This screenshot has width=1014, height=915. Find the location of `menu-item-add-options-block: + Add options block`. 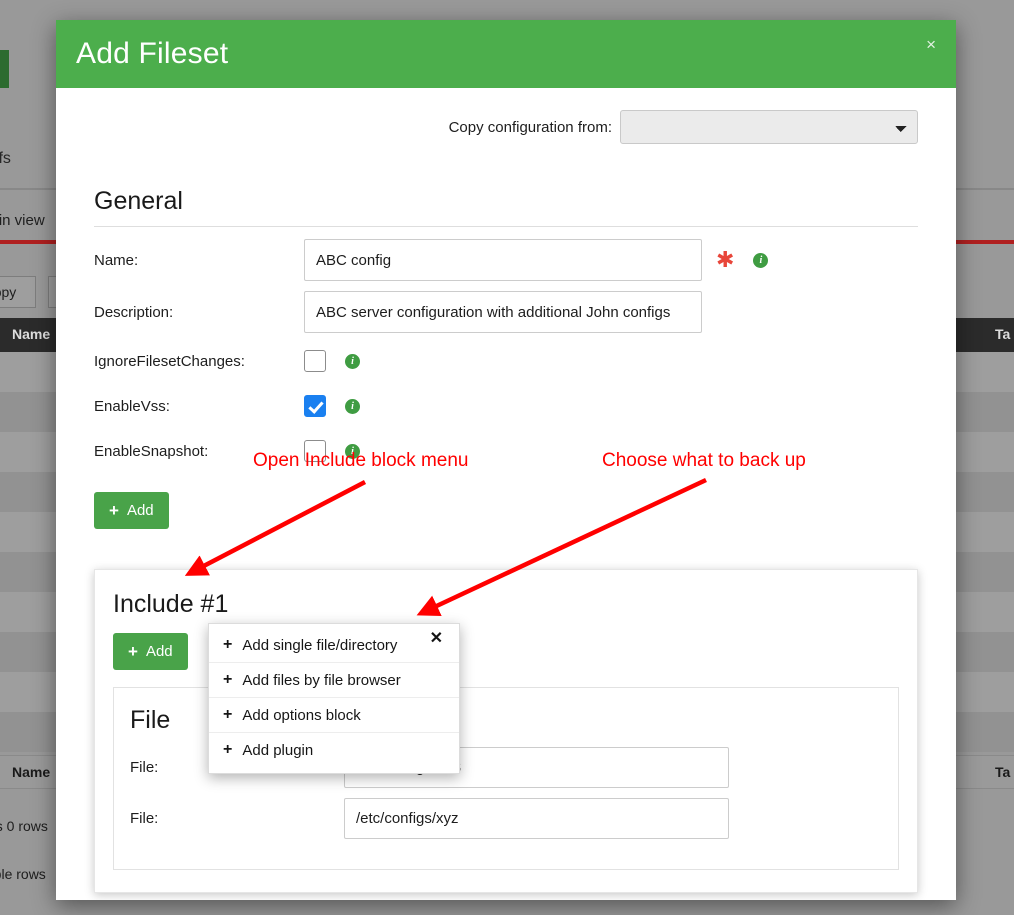

menu-item-add-options-block: + Add options block is located at coordinates (334, 715).